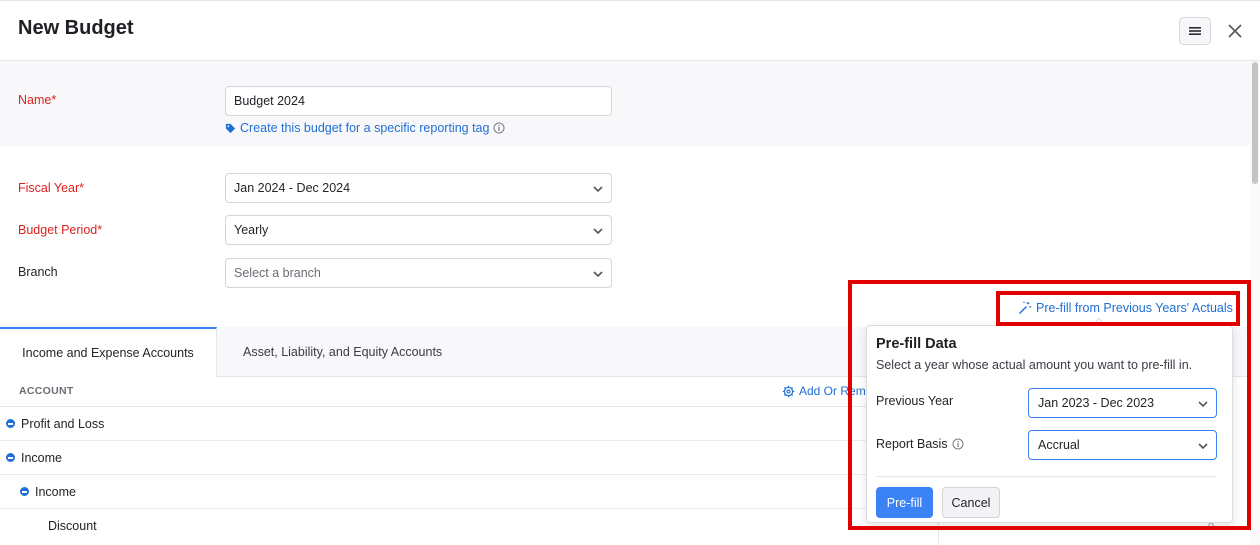 The height and width of the screenshot is (545, 1260). Describe the element at coordinates (470, 392) in the screenshot. I see `table-header: ACCOUNT Add Or Remo` at that location.